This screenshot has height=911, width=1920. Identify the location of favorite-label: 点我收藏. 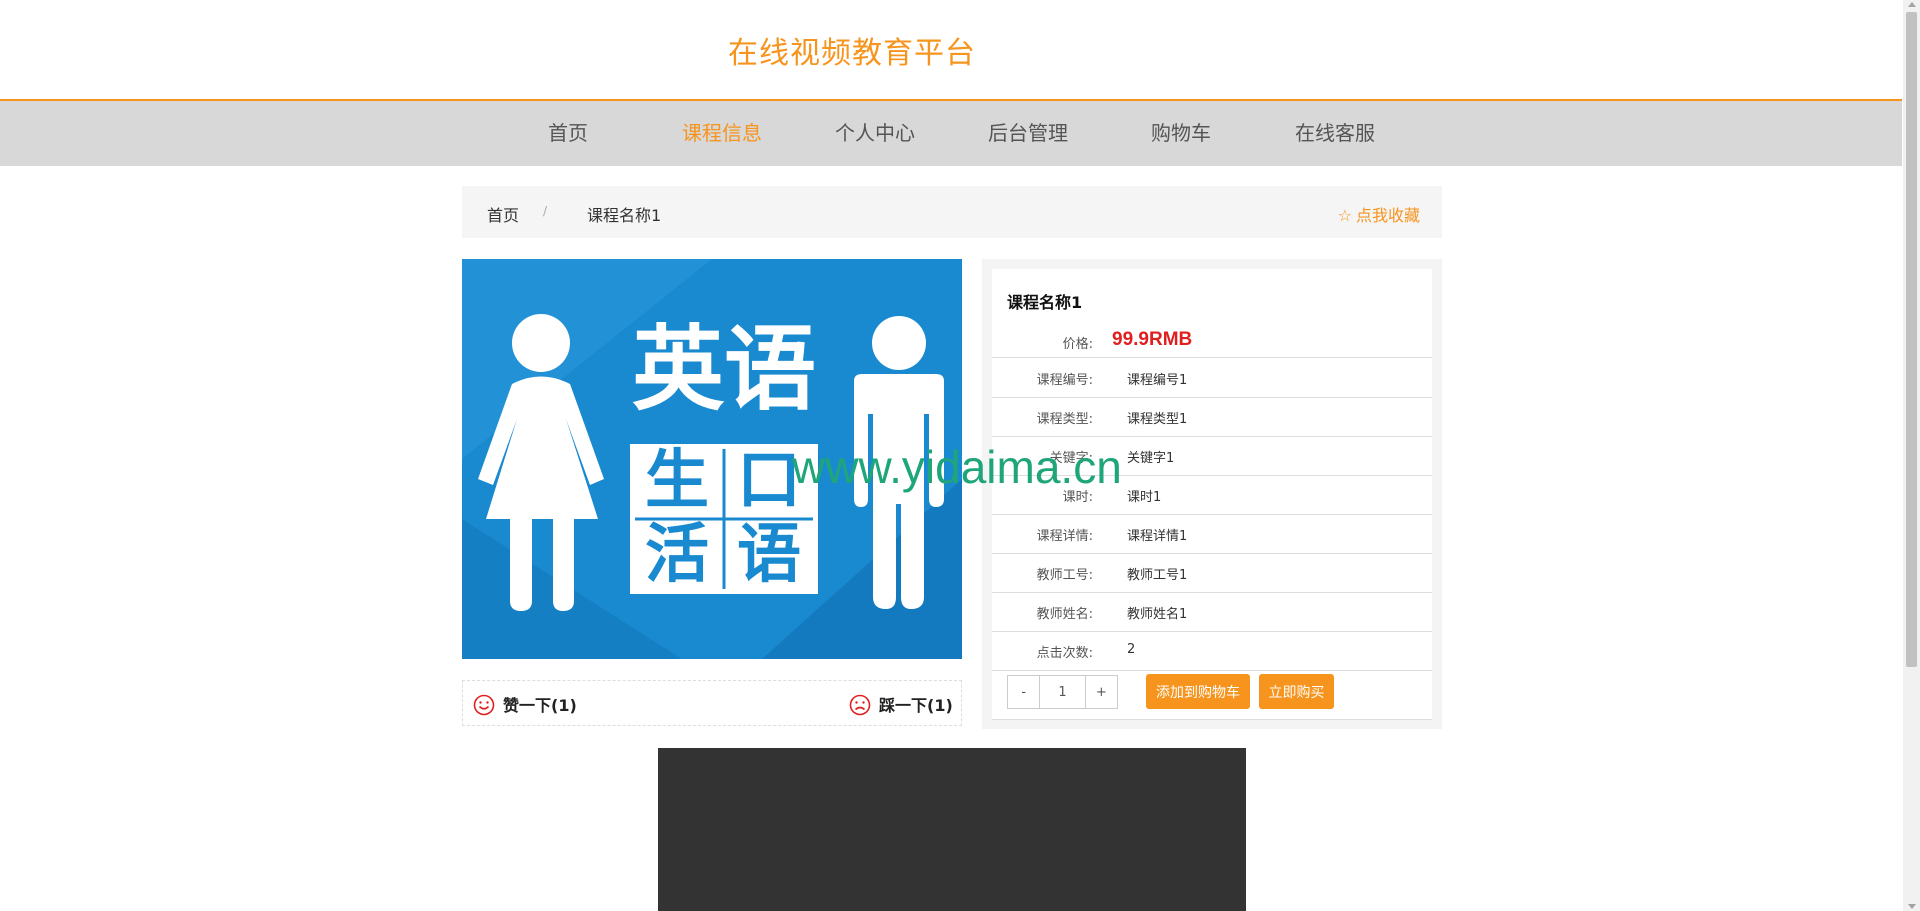
(1387, 215).